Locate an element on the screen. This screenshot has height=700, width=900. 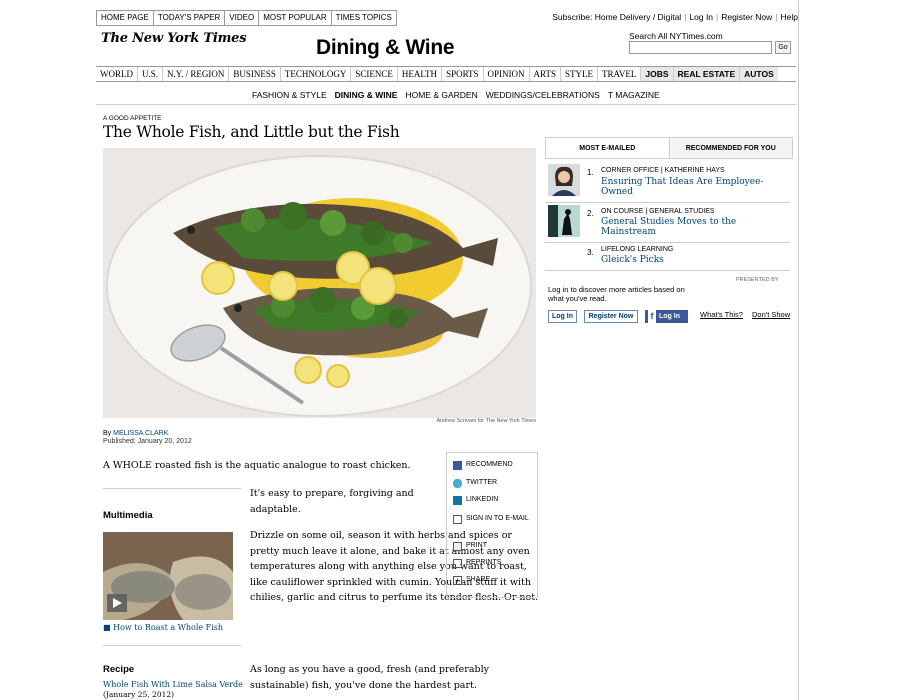
plus-icon: + is located at coordinates (457, 580).